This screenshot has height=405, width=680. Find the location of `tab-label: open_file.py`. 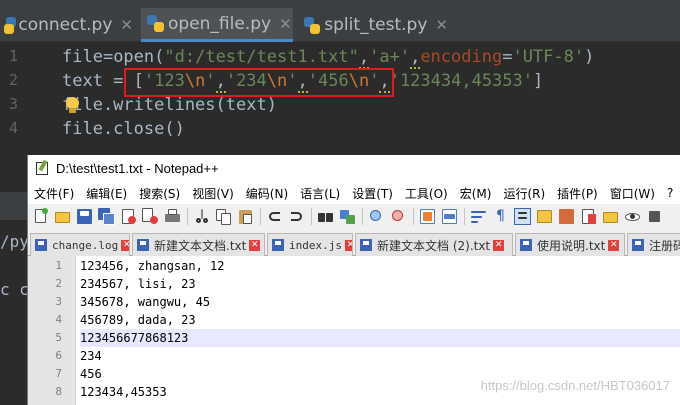

tab-label: open_file.py is located at coordinates (220, 23).